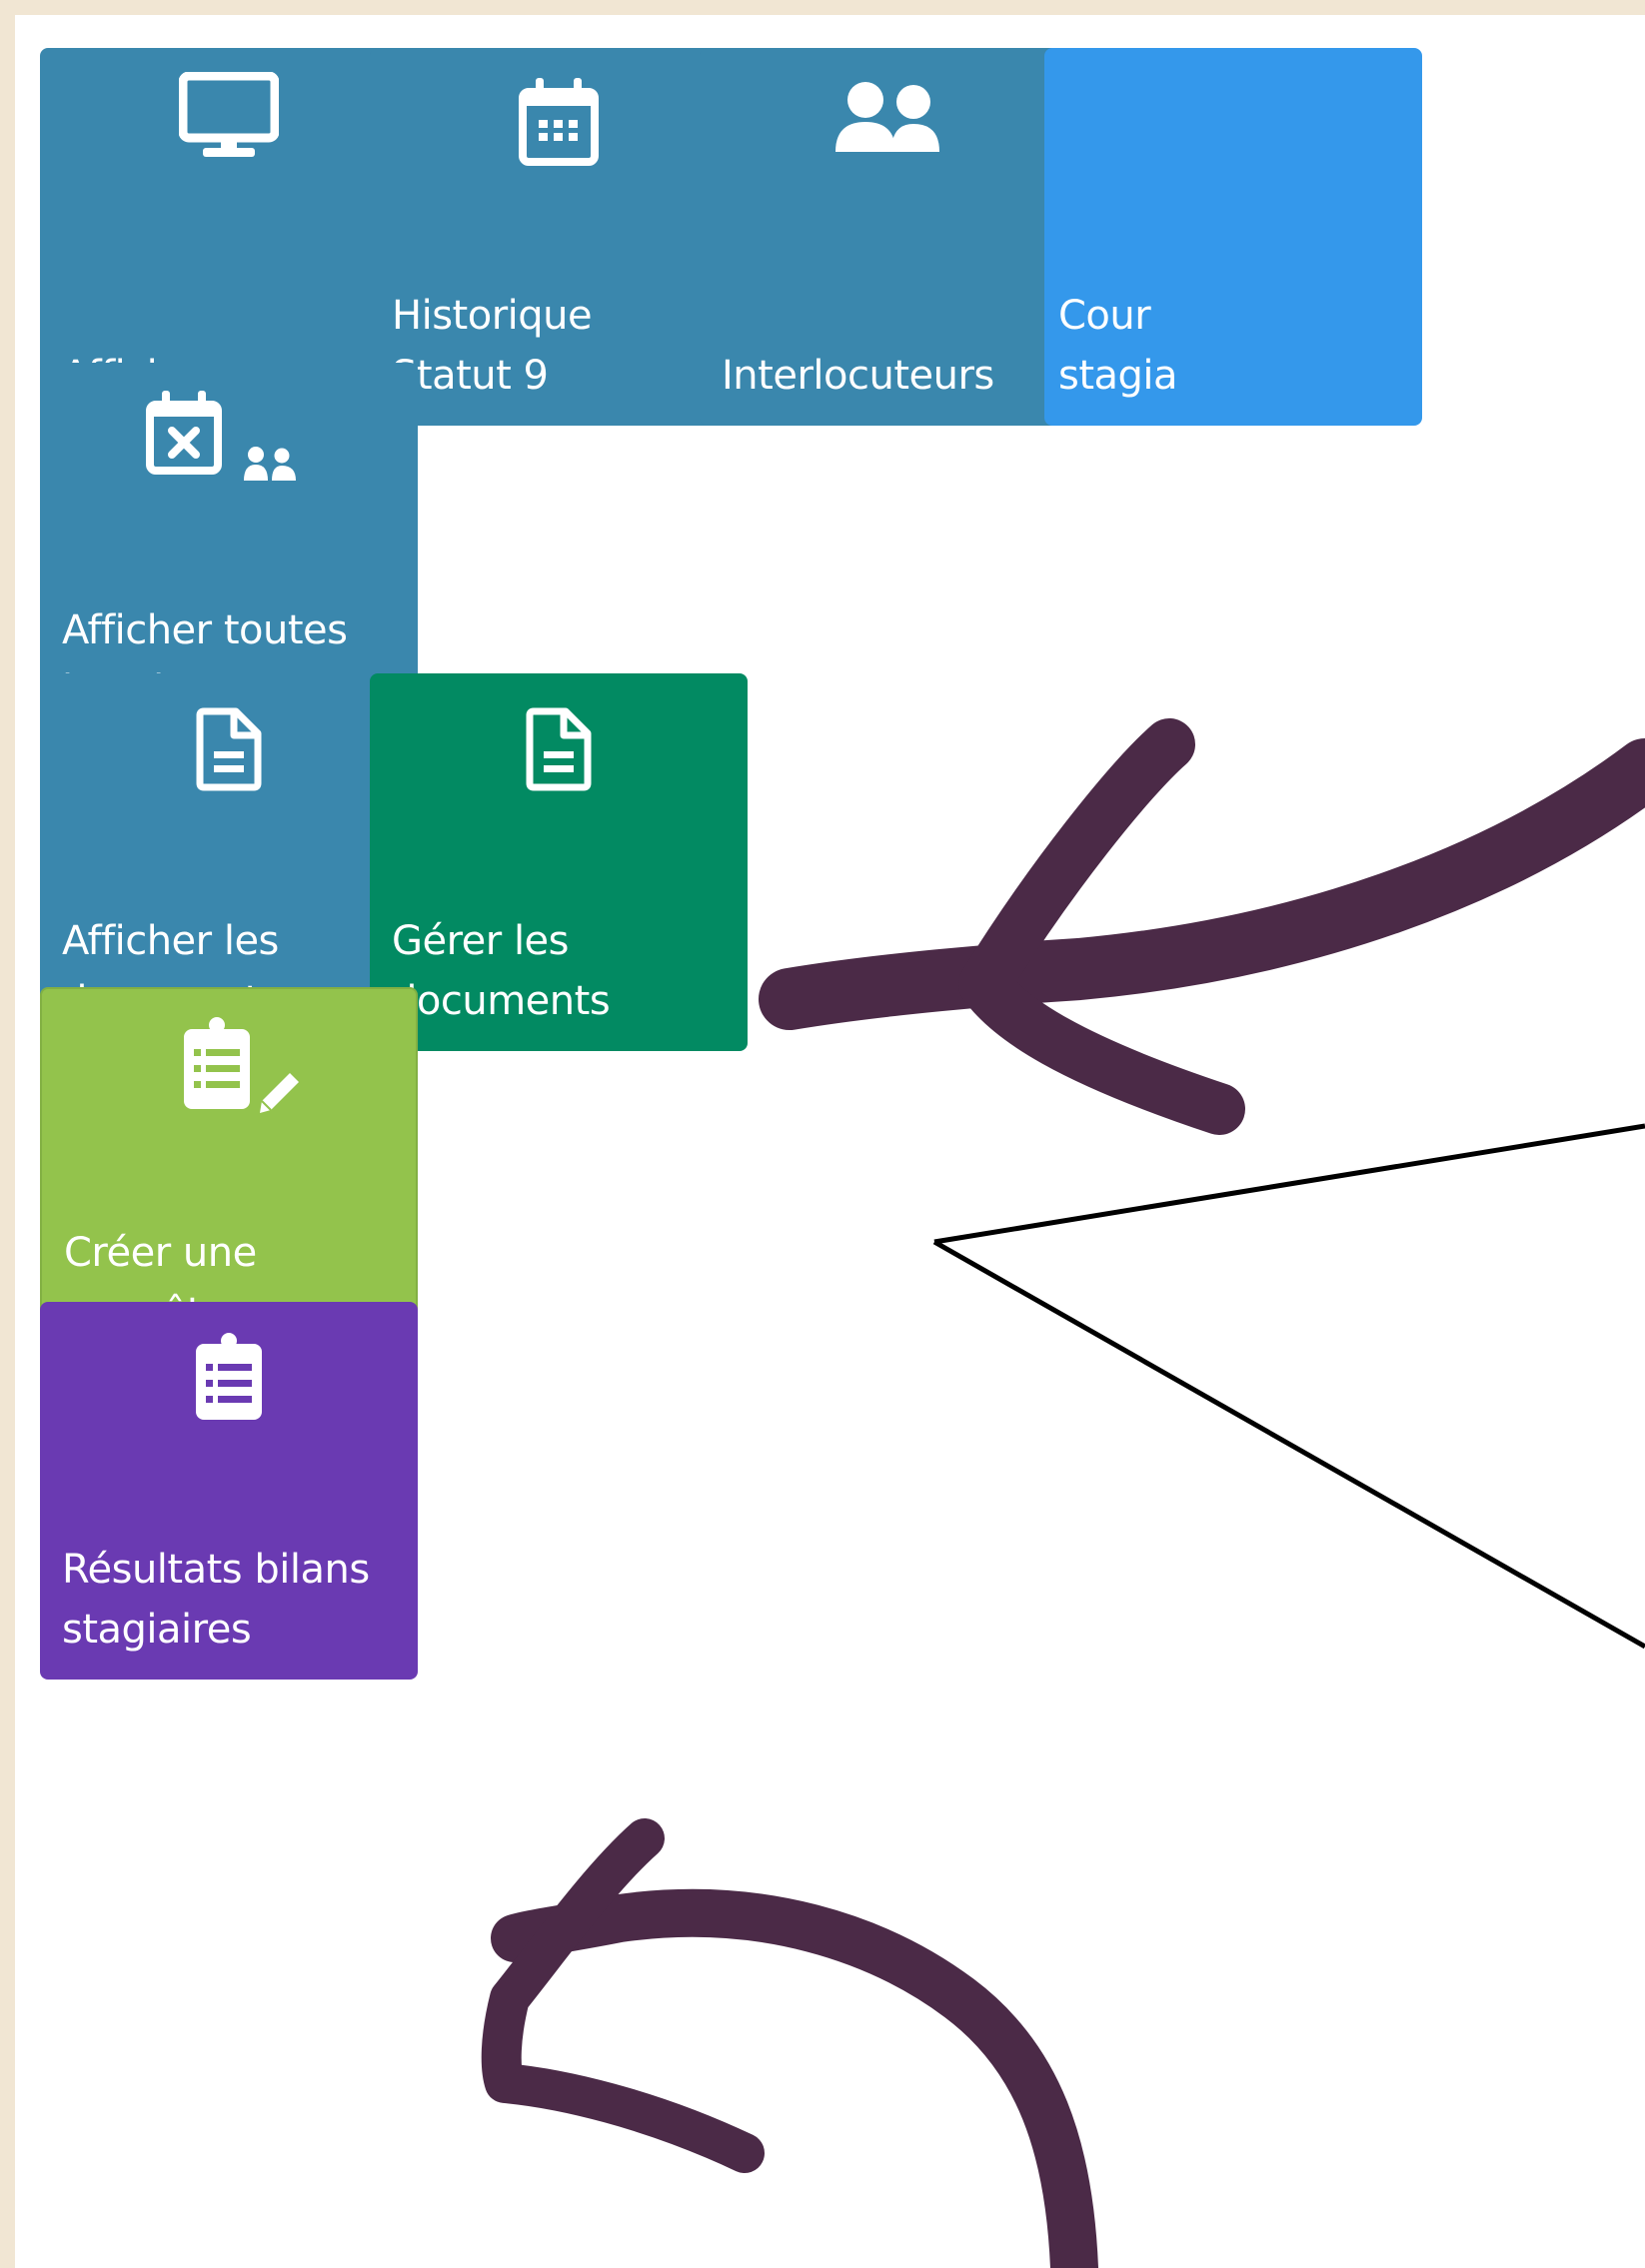  What do you see at coordinates (229, 1065) in the screenshot?
I see `clipboard-pencil-icon` at bounding box center [229, 1065].